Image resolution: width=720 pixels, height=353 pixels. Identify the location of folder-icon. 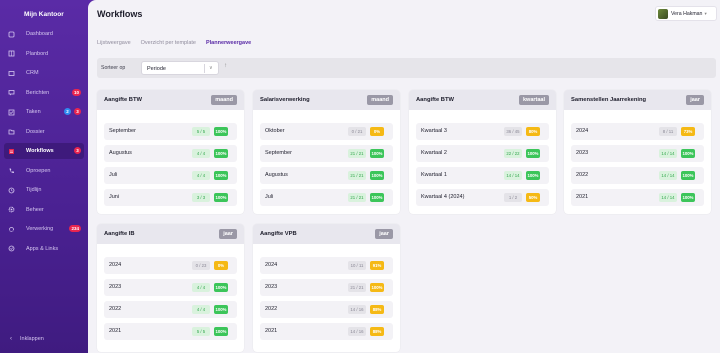
(11, 131).